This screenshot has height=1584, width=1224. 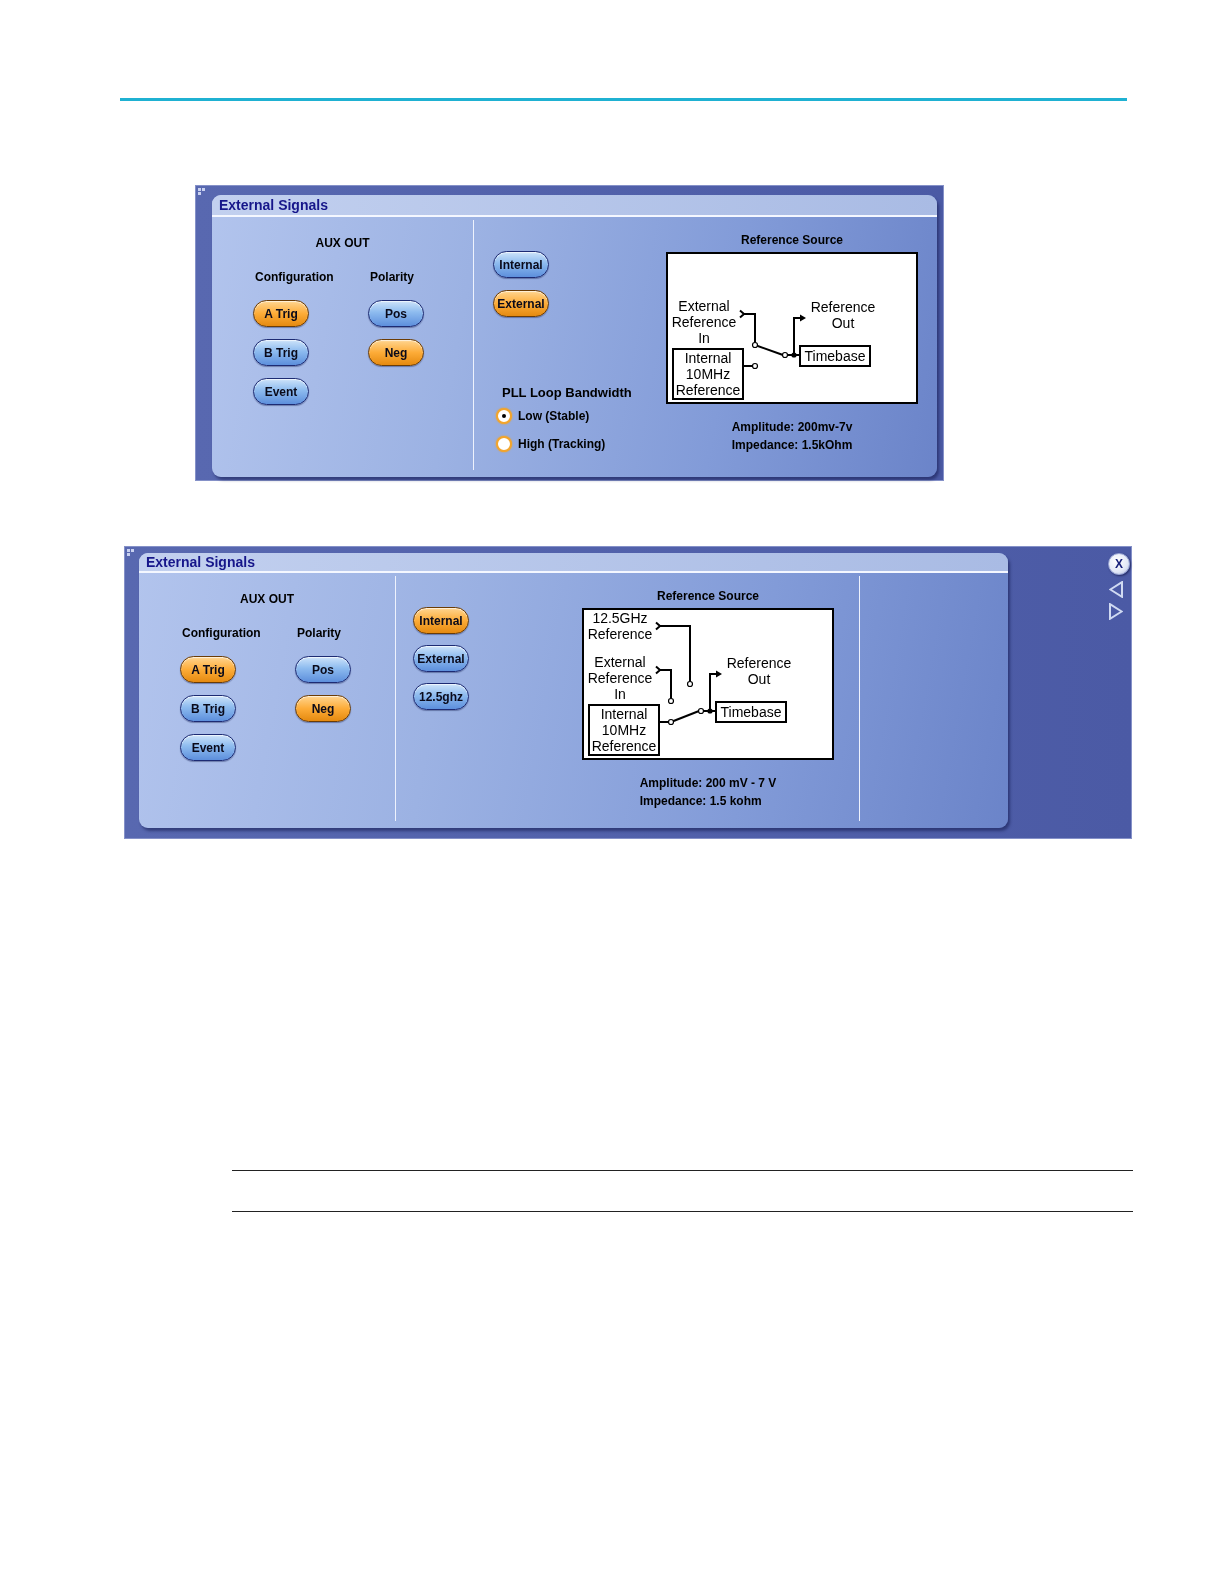 I want to click on close-button: X, so click(x=1119, y=564).